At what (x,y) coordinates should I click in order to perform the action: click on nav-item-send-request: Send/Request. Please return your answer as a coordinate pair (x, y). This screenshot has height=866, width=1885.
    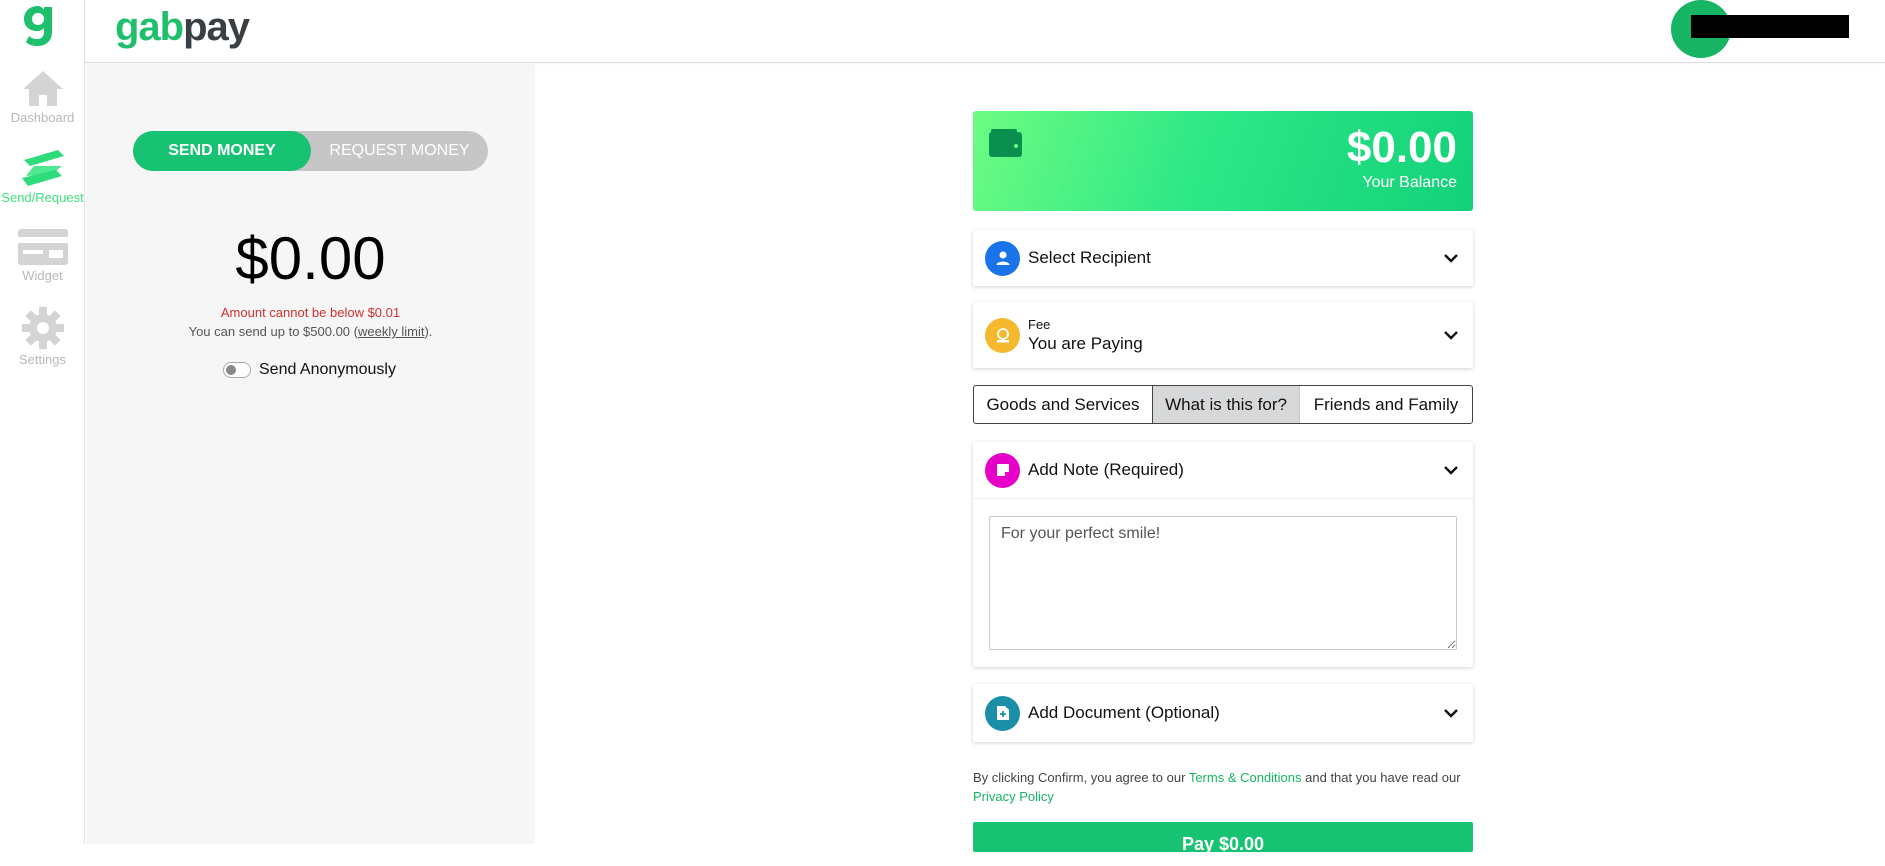
    Looking at the image, I should click on (42, 175).